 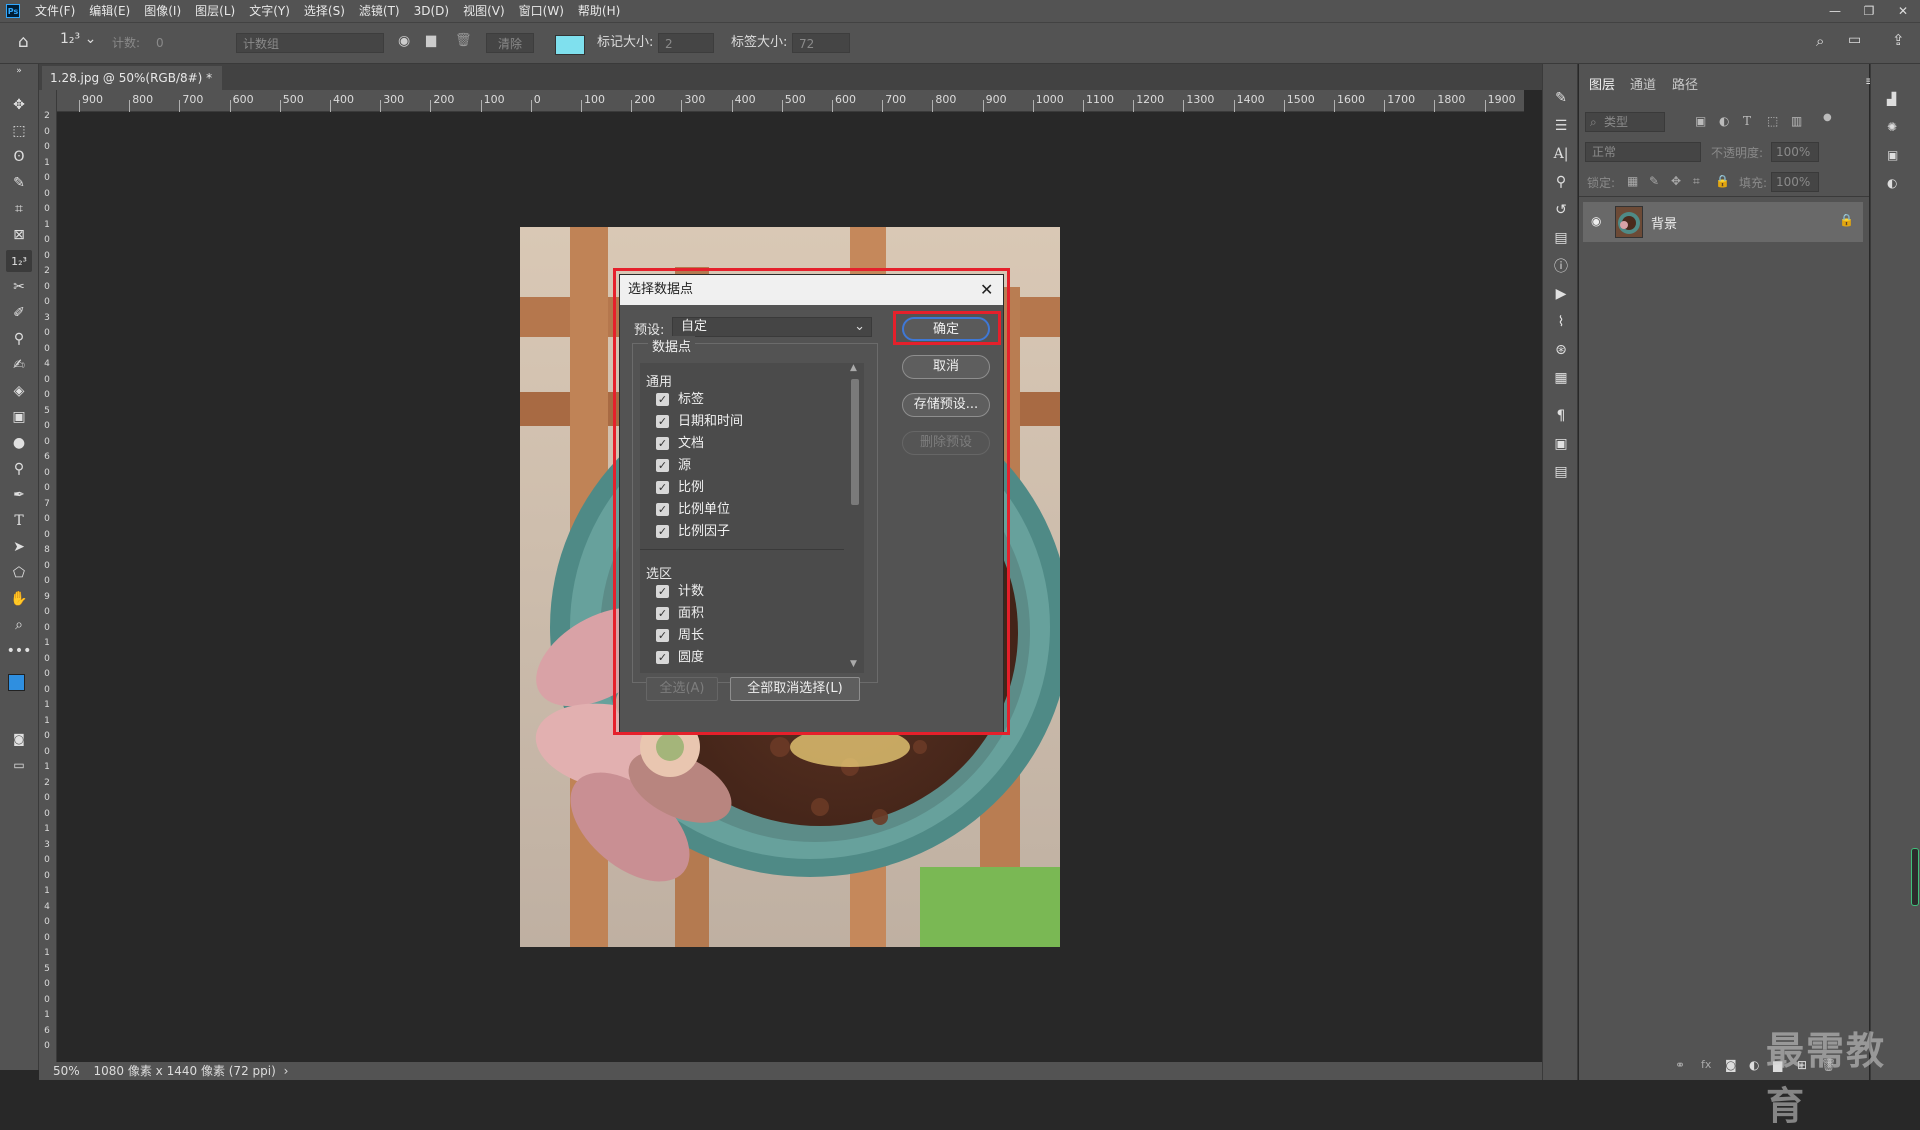 I want to click on adjustments-icon: ☰, so click(x=1561, y=126).